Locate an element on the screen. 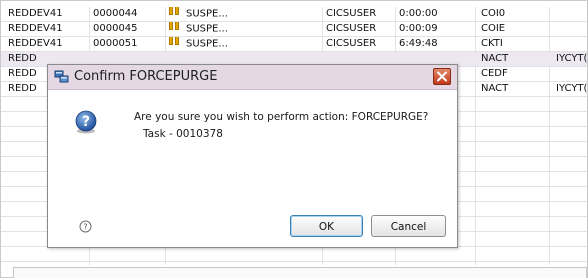 Image resolution: width=588 pixels, height=278 pixels. close-button is located at coordinates (442, 76).